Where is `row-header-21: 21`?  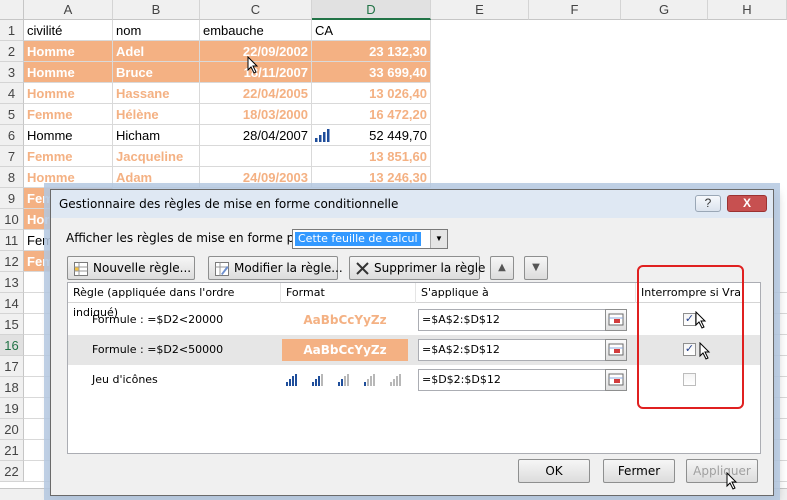 row-header-21: 21 is located at coordinates (12, 450).